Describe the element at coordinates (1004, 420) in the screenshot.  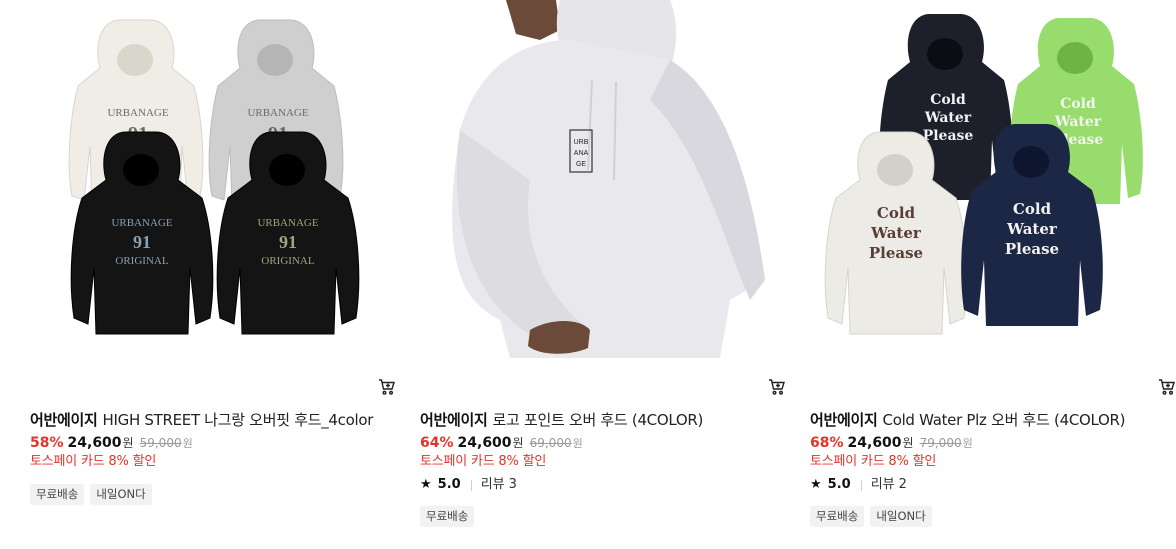
I see `product-name: Cold Water Plz 오버 후드 (4COLOR)` at that location.